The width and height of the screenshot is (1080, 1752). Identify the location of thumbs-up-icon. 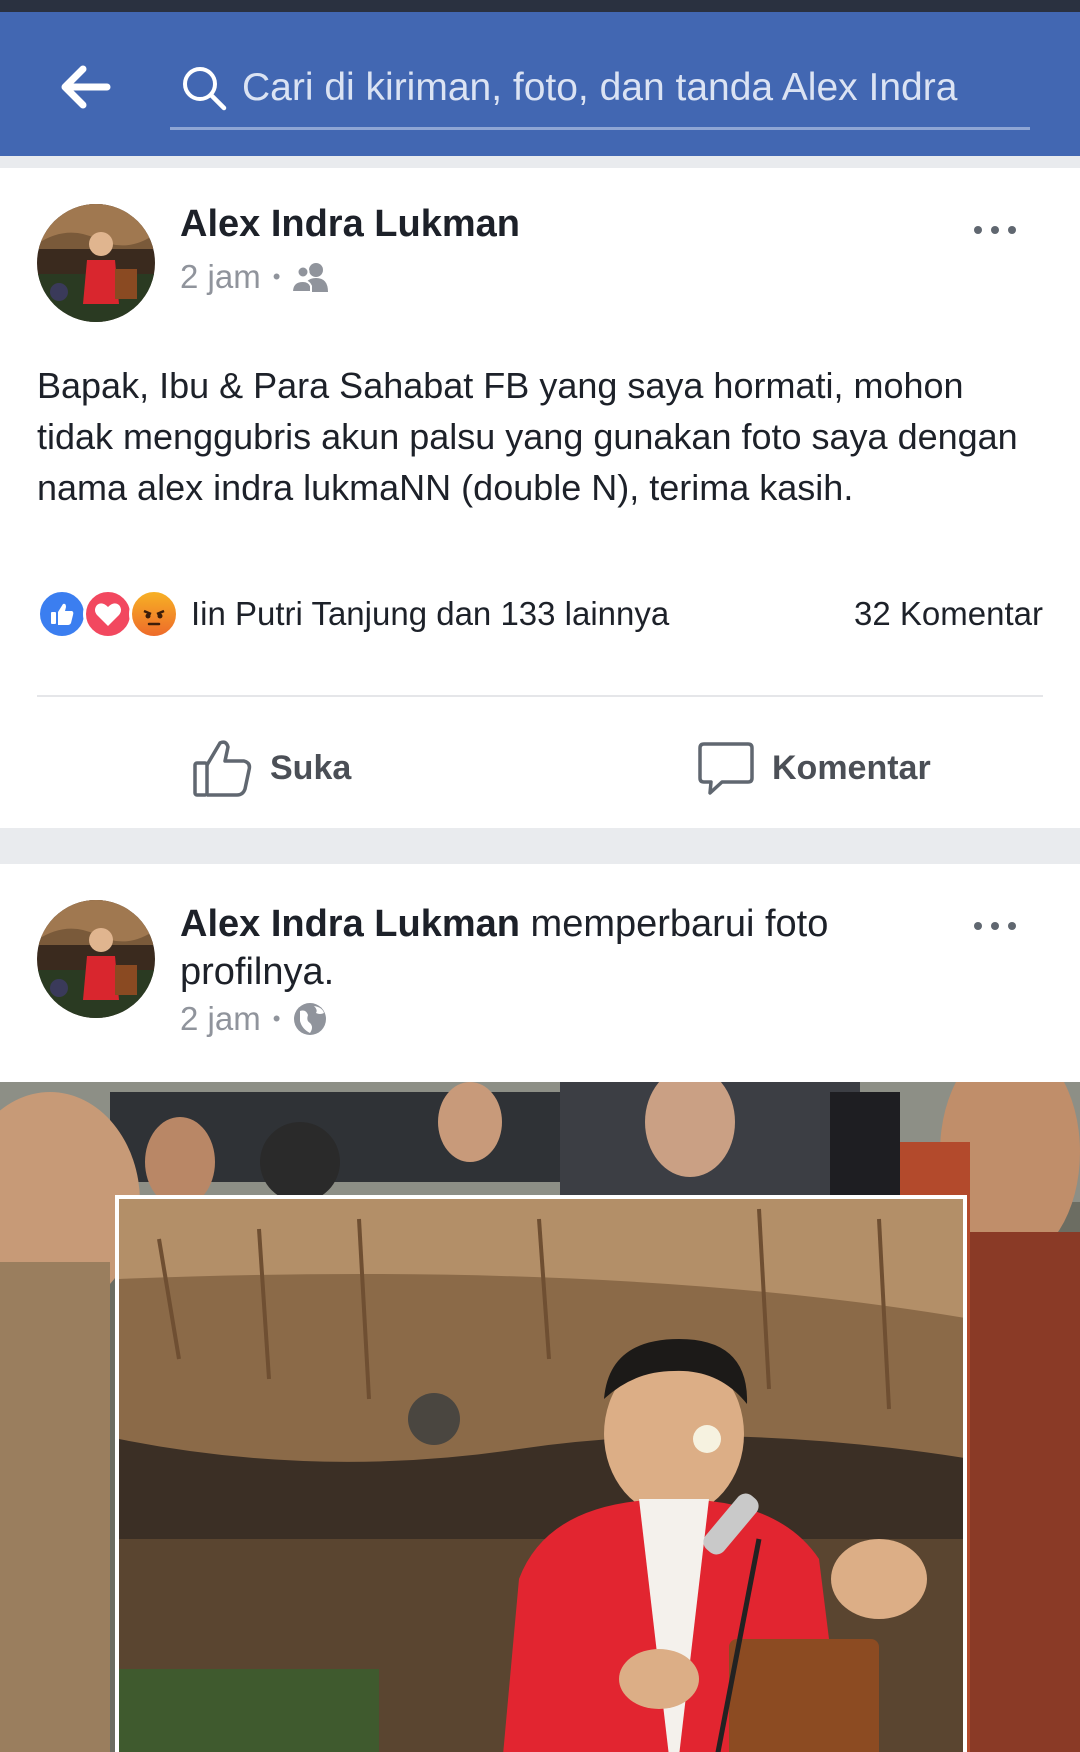
(222, 768).